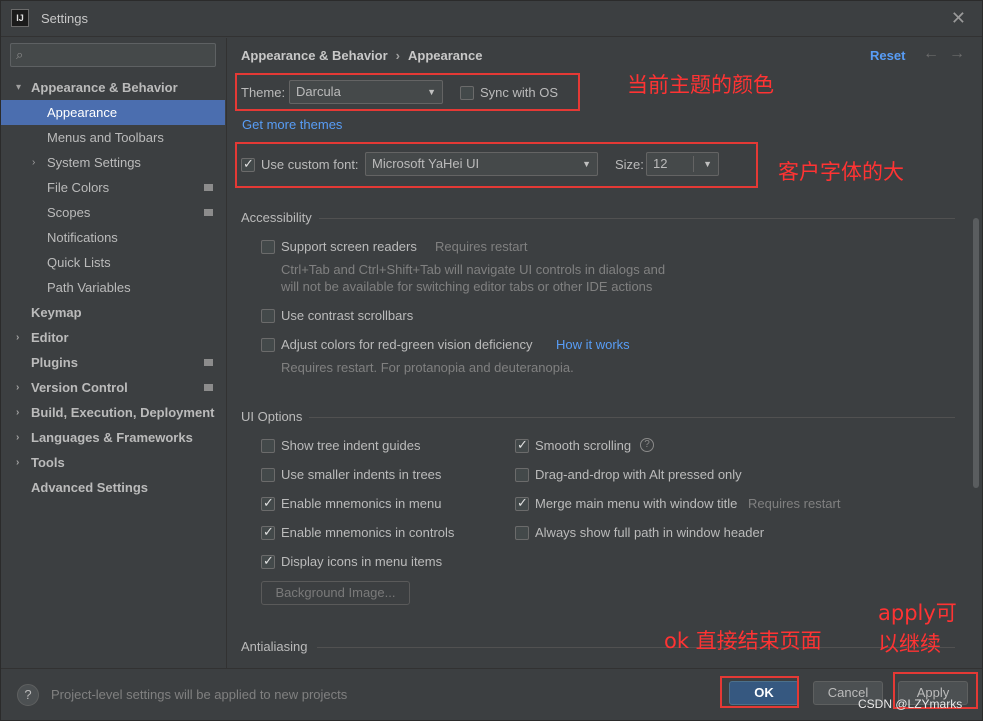  Describe the element at coordinates (268, 561) in the screenshot. I see `display-icons-in-menu-items-checkbox` at that location.